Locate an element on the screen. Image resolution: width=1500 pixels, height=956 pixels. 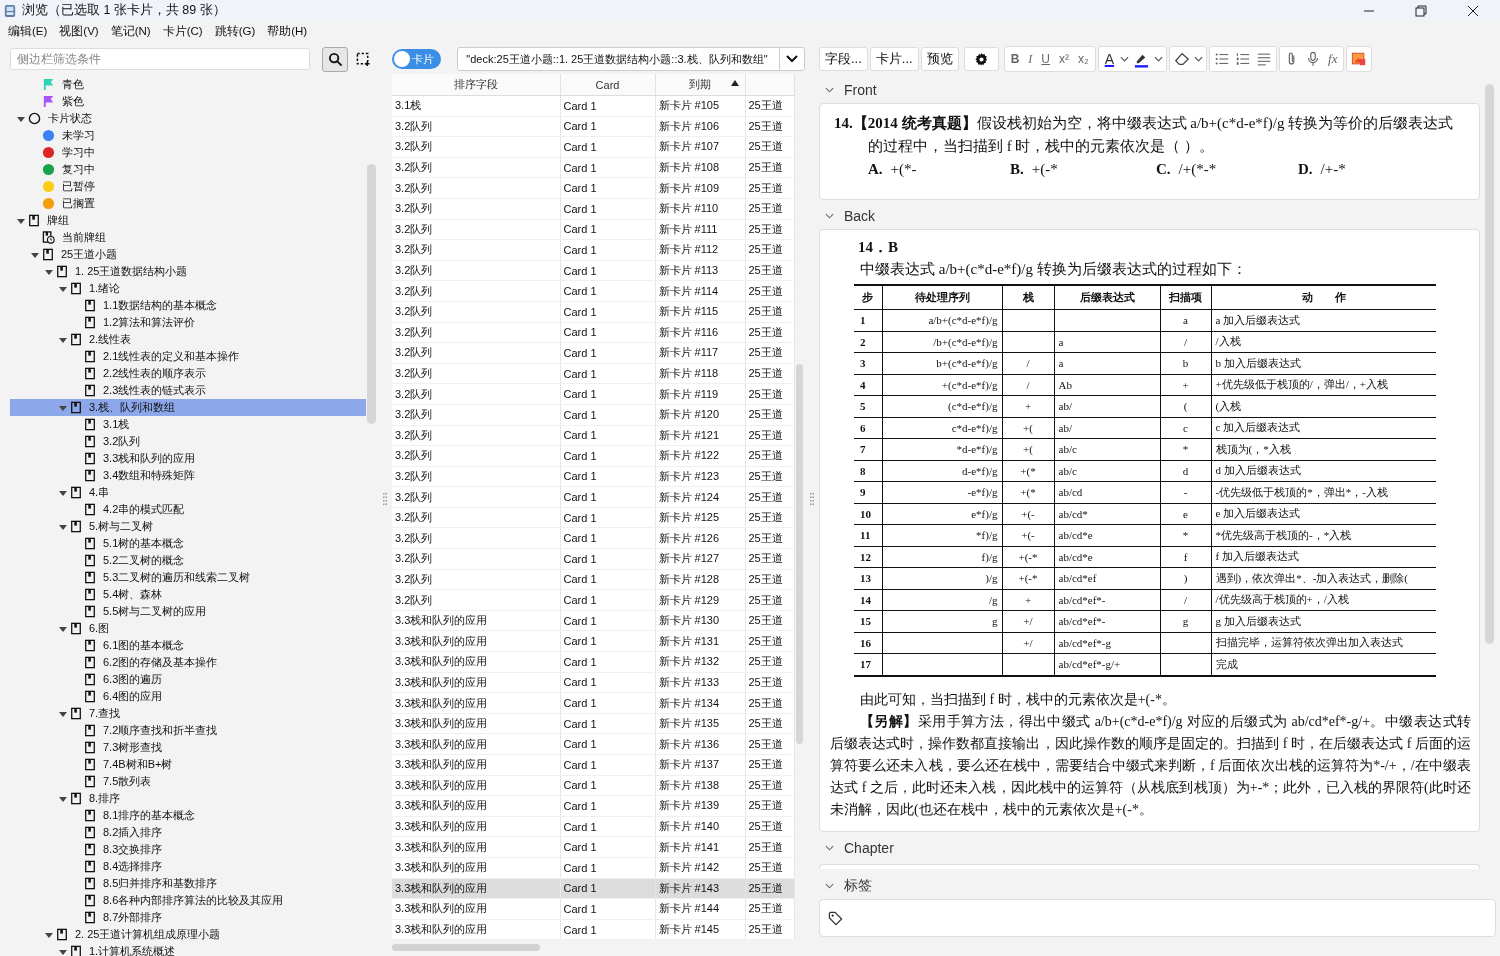
tree-item: 6.4图的应用 is located at coordinates (188, 696).